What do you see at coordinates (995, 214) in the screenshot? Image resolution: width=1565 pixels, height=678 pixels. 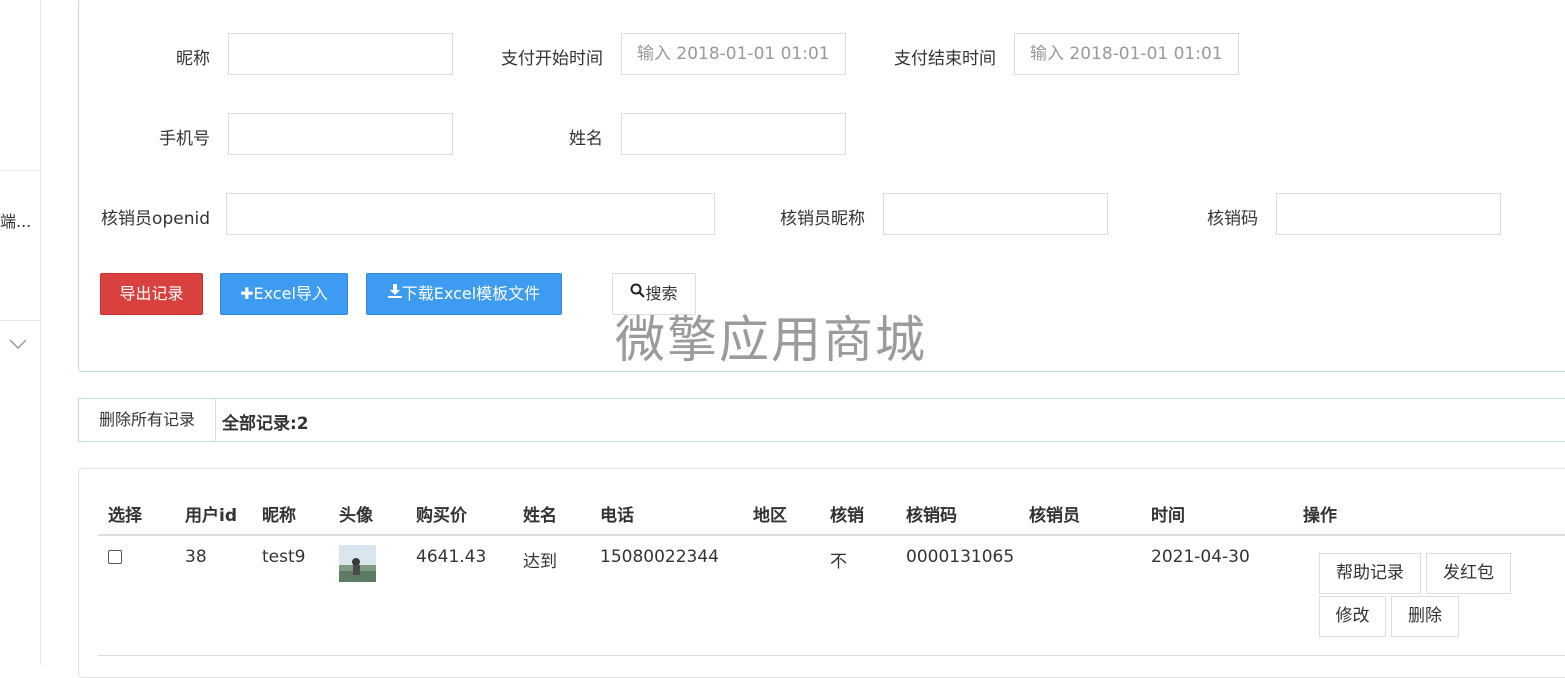 I see `verifier-nickname-input` at bounding box center [995, 214].